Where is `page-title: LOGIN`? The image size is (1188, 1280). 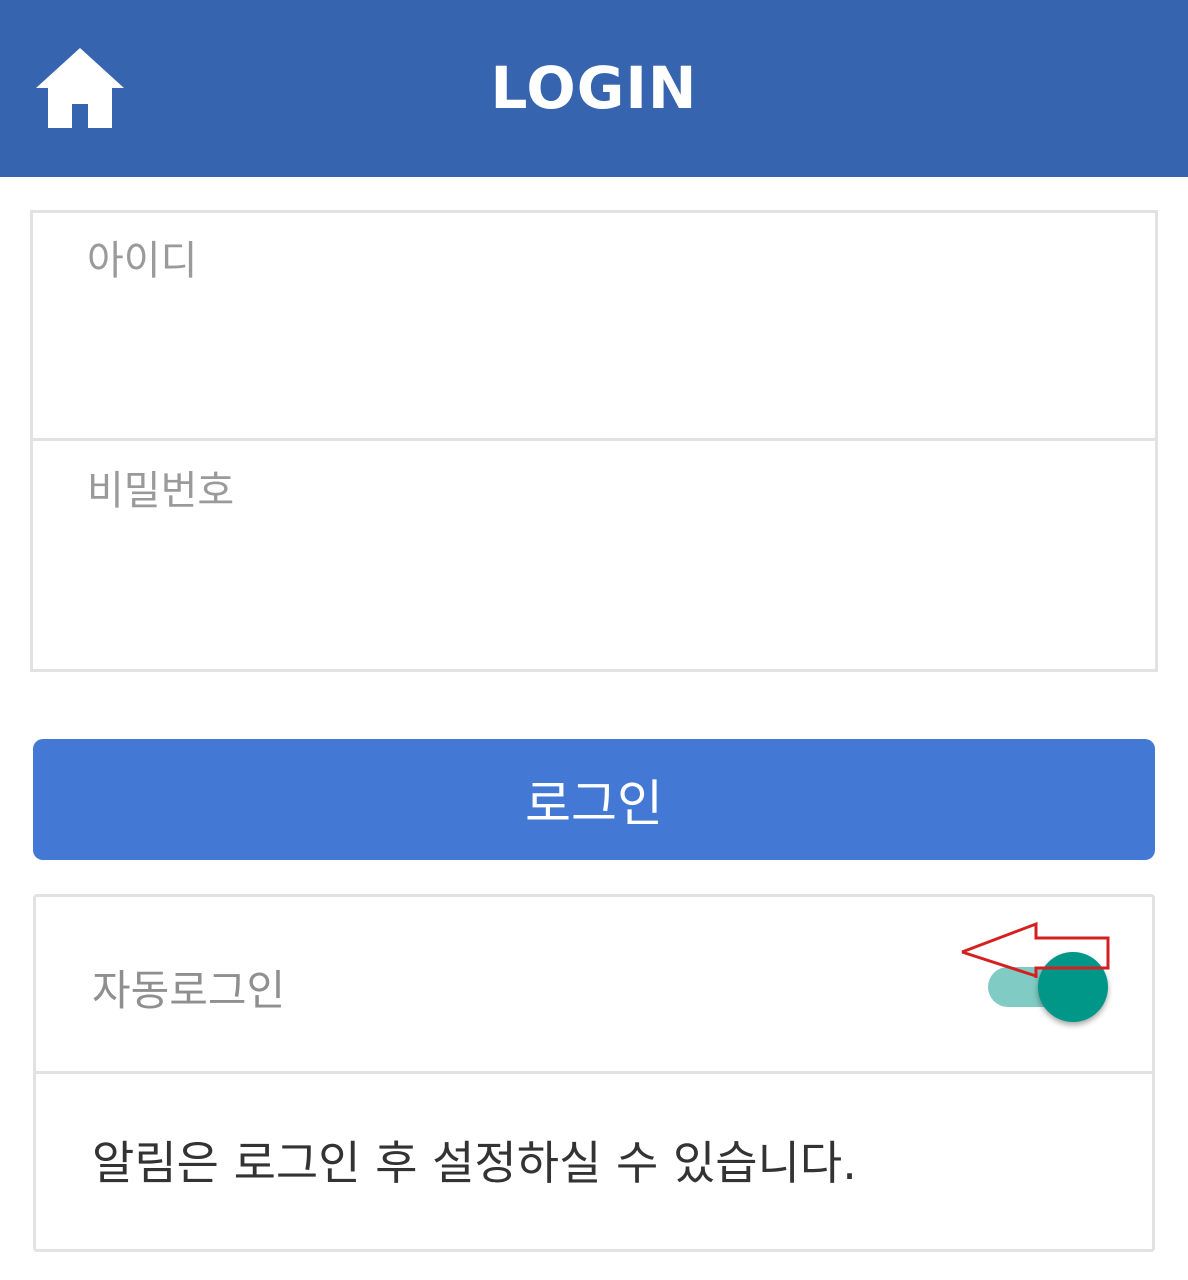
page-title: LOGIN is located at coordinates (594, 88).